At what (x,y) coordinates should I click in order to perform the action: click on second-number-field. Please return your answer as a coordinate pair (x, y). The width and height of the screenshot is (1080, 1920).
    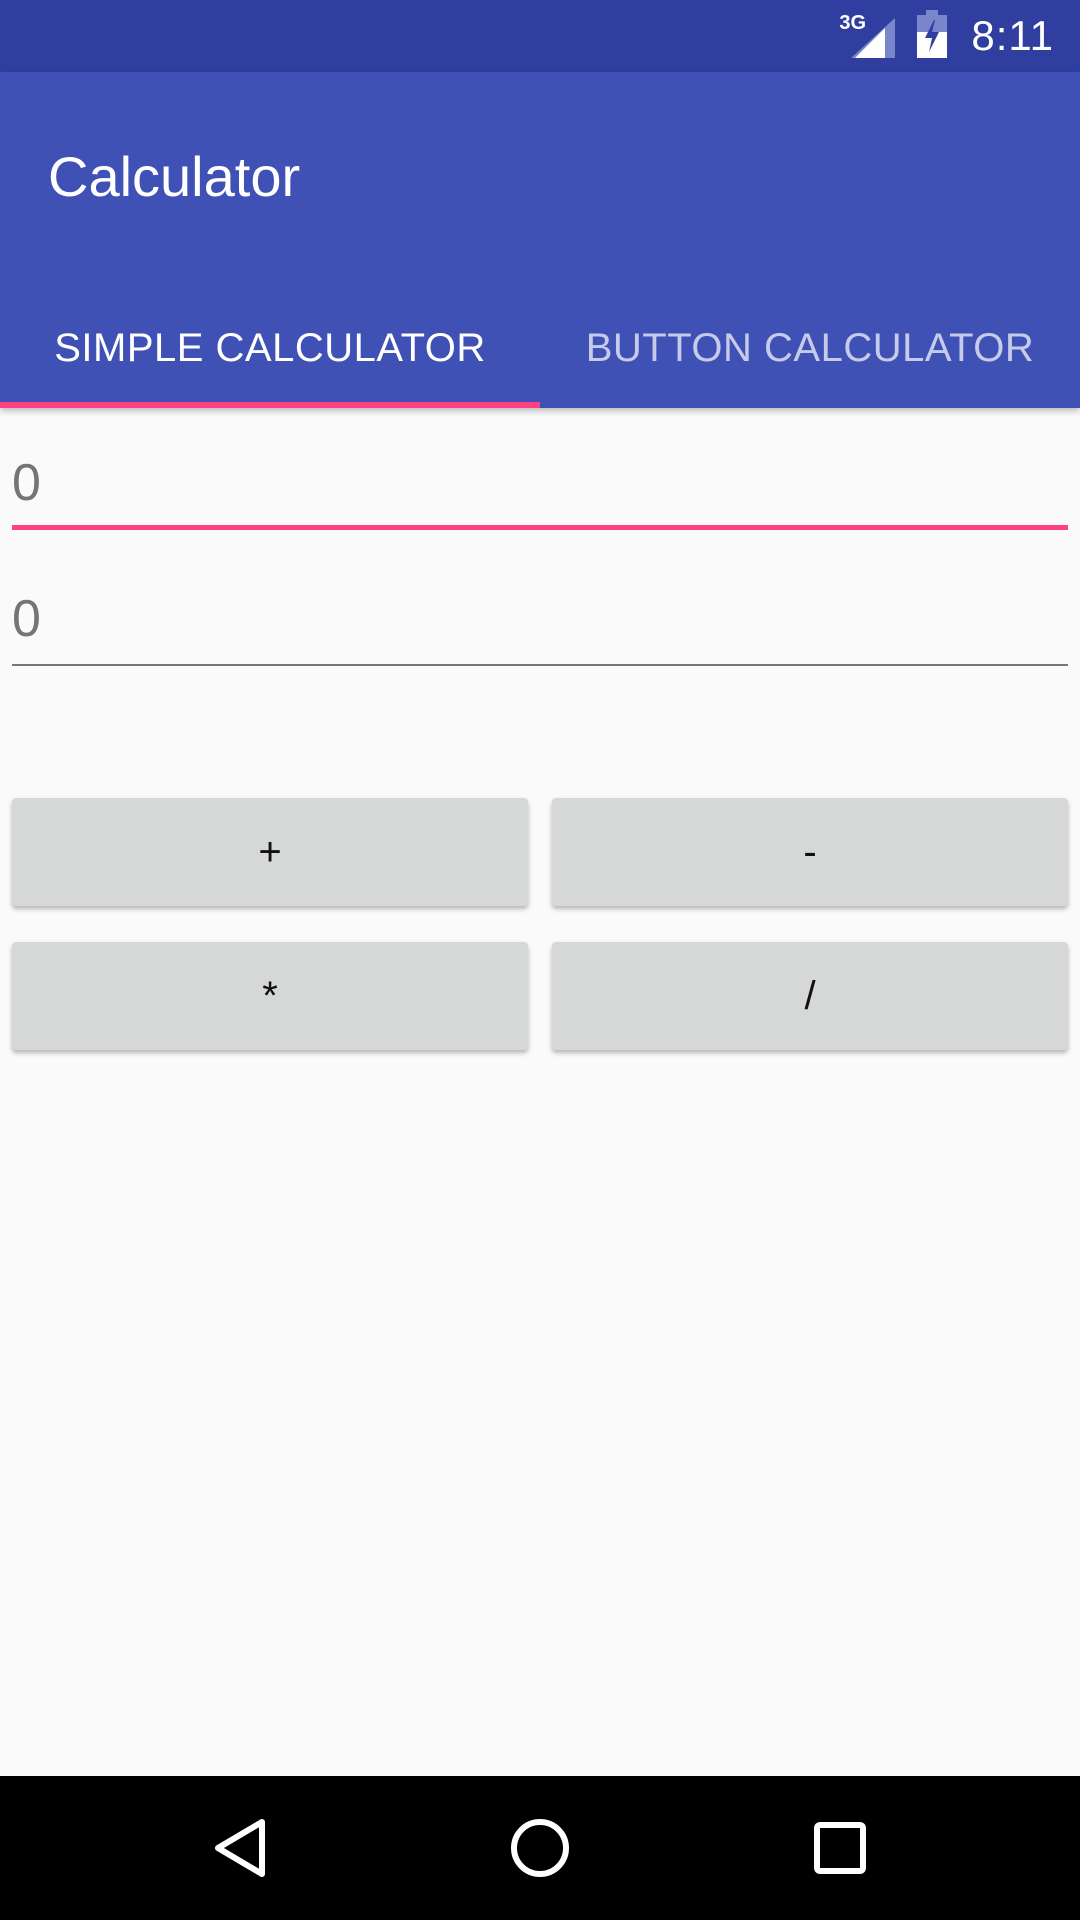
    Looking at the image, I should click on (540, 616).